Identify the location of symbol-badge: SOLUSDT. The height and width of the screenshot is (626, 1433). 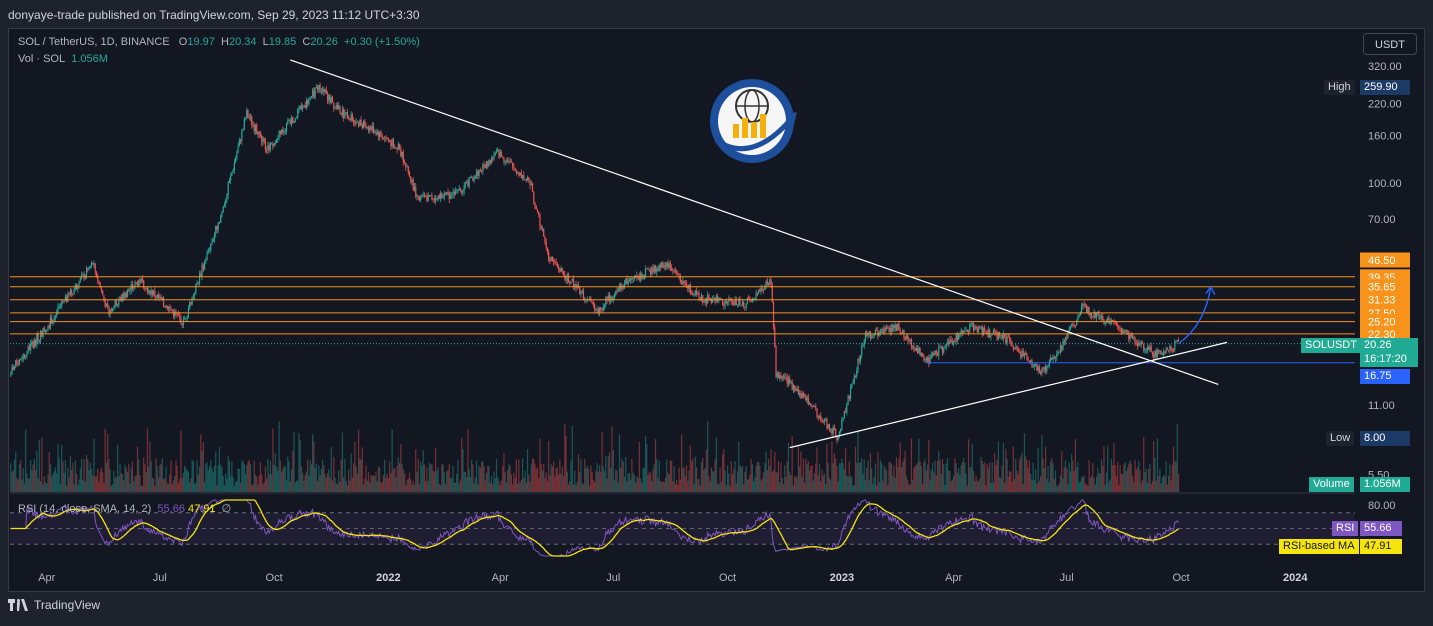
(1331, 345).